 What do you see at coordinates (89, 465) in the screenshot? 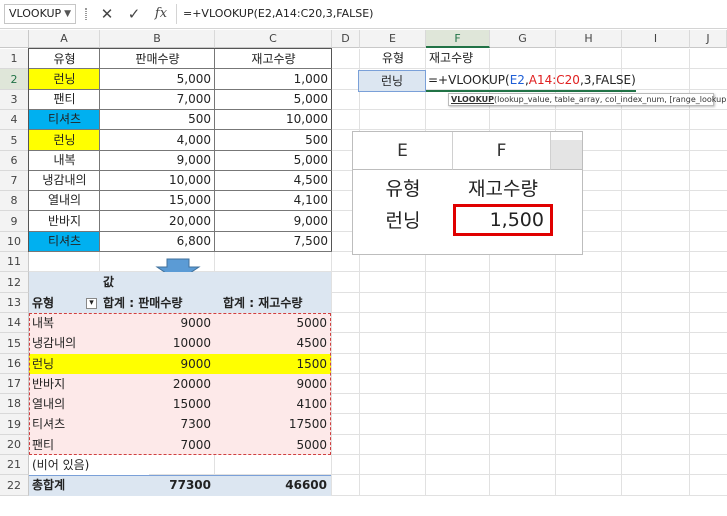
I see `pivot-blank-label: (비어 있음)` at bounding box center [89, 465].